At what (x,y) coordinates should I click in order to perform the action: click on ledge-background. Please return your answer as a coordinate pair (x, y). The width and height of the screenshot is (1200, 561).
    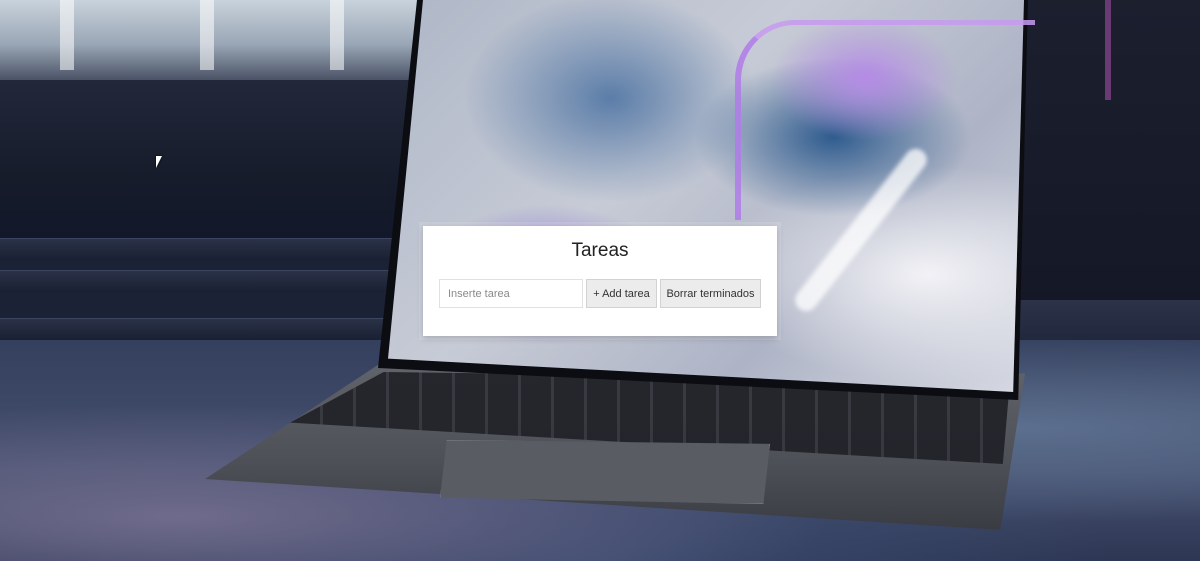
    Looking at the image, I should click on (210, 160).